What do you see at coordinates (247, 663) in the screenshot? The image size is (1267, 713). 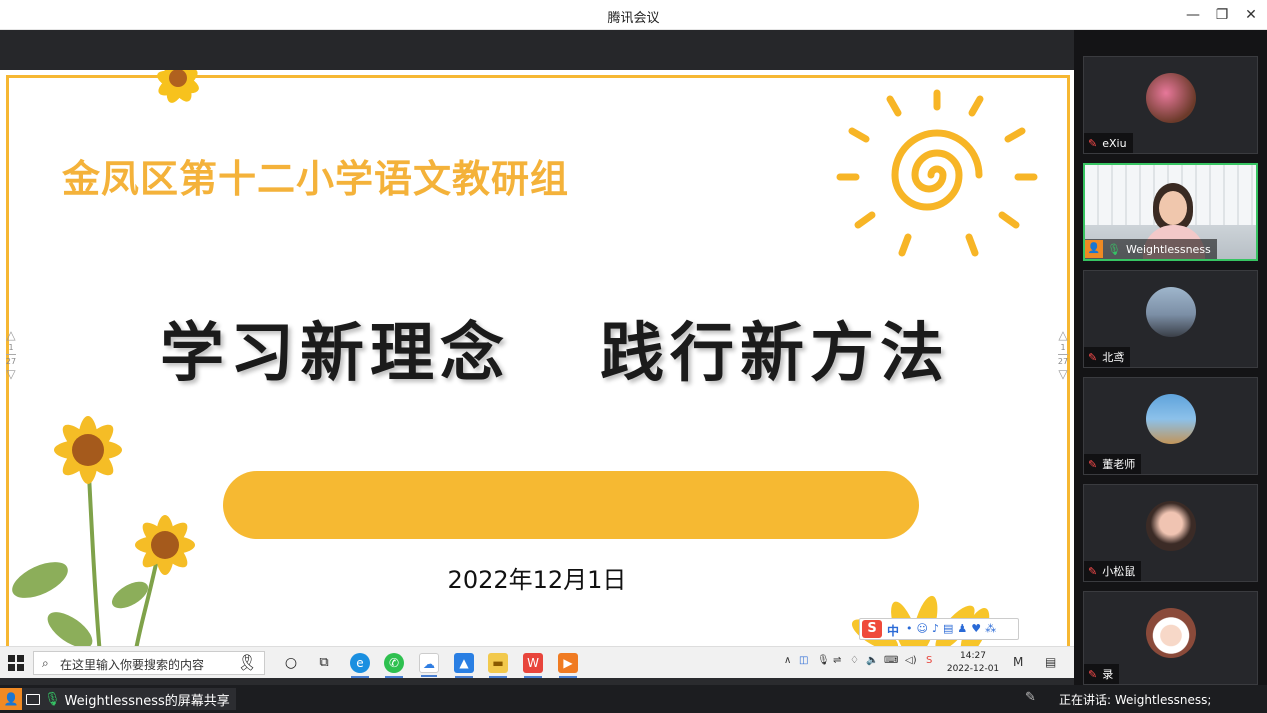 I see `ribbon-icon: 🎗` at bounding box center [247, 663].